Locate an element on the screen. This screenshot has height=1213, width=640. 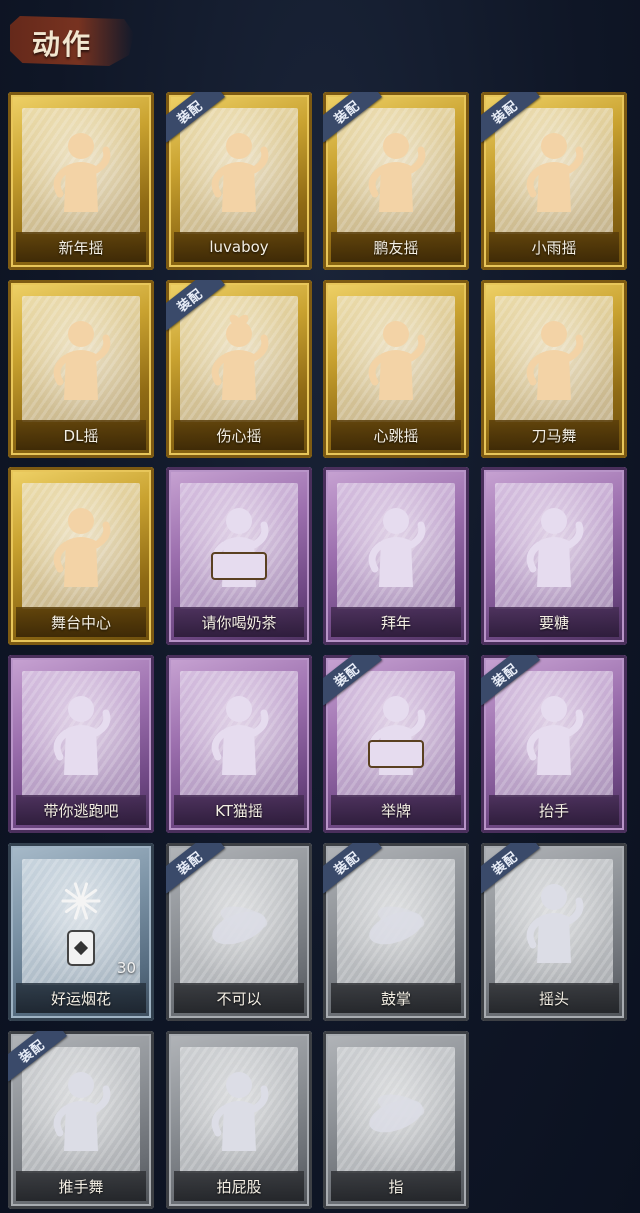
emote-card: 带你逃跑吧 is located at coordinates (81, 744).